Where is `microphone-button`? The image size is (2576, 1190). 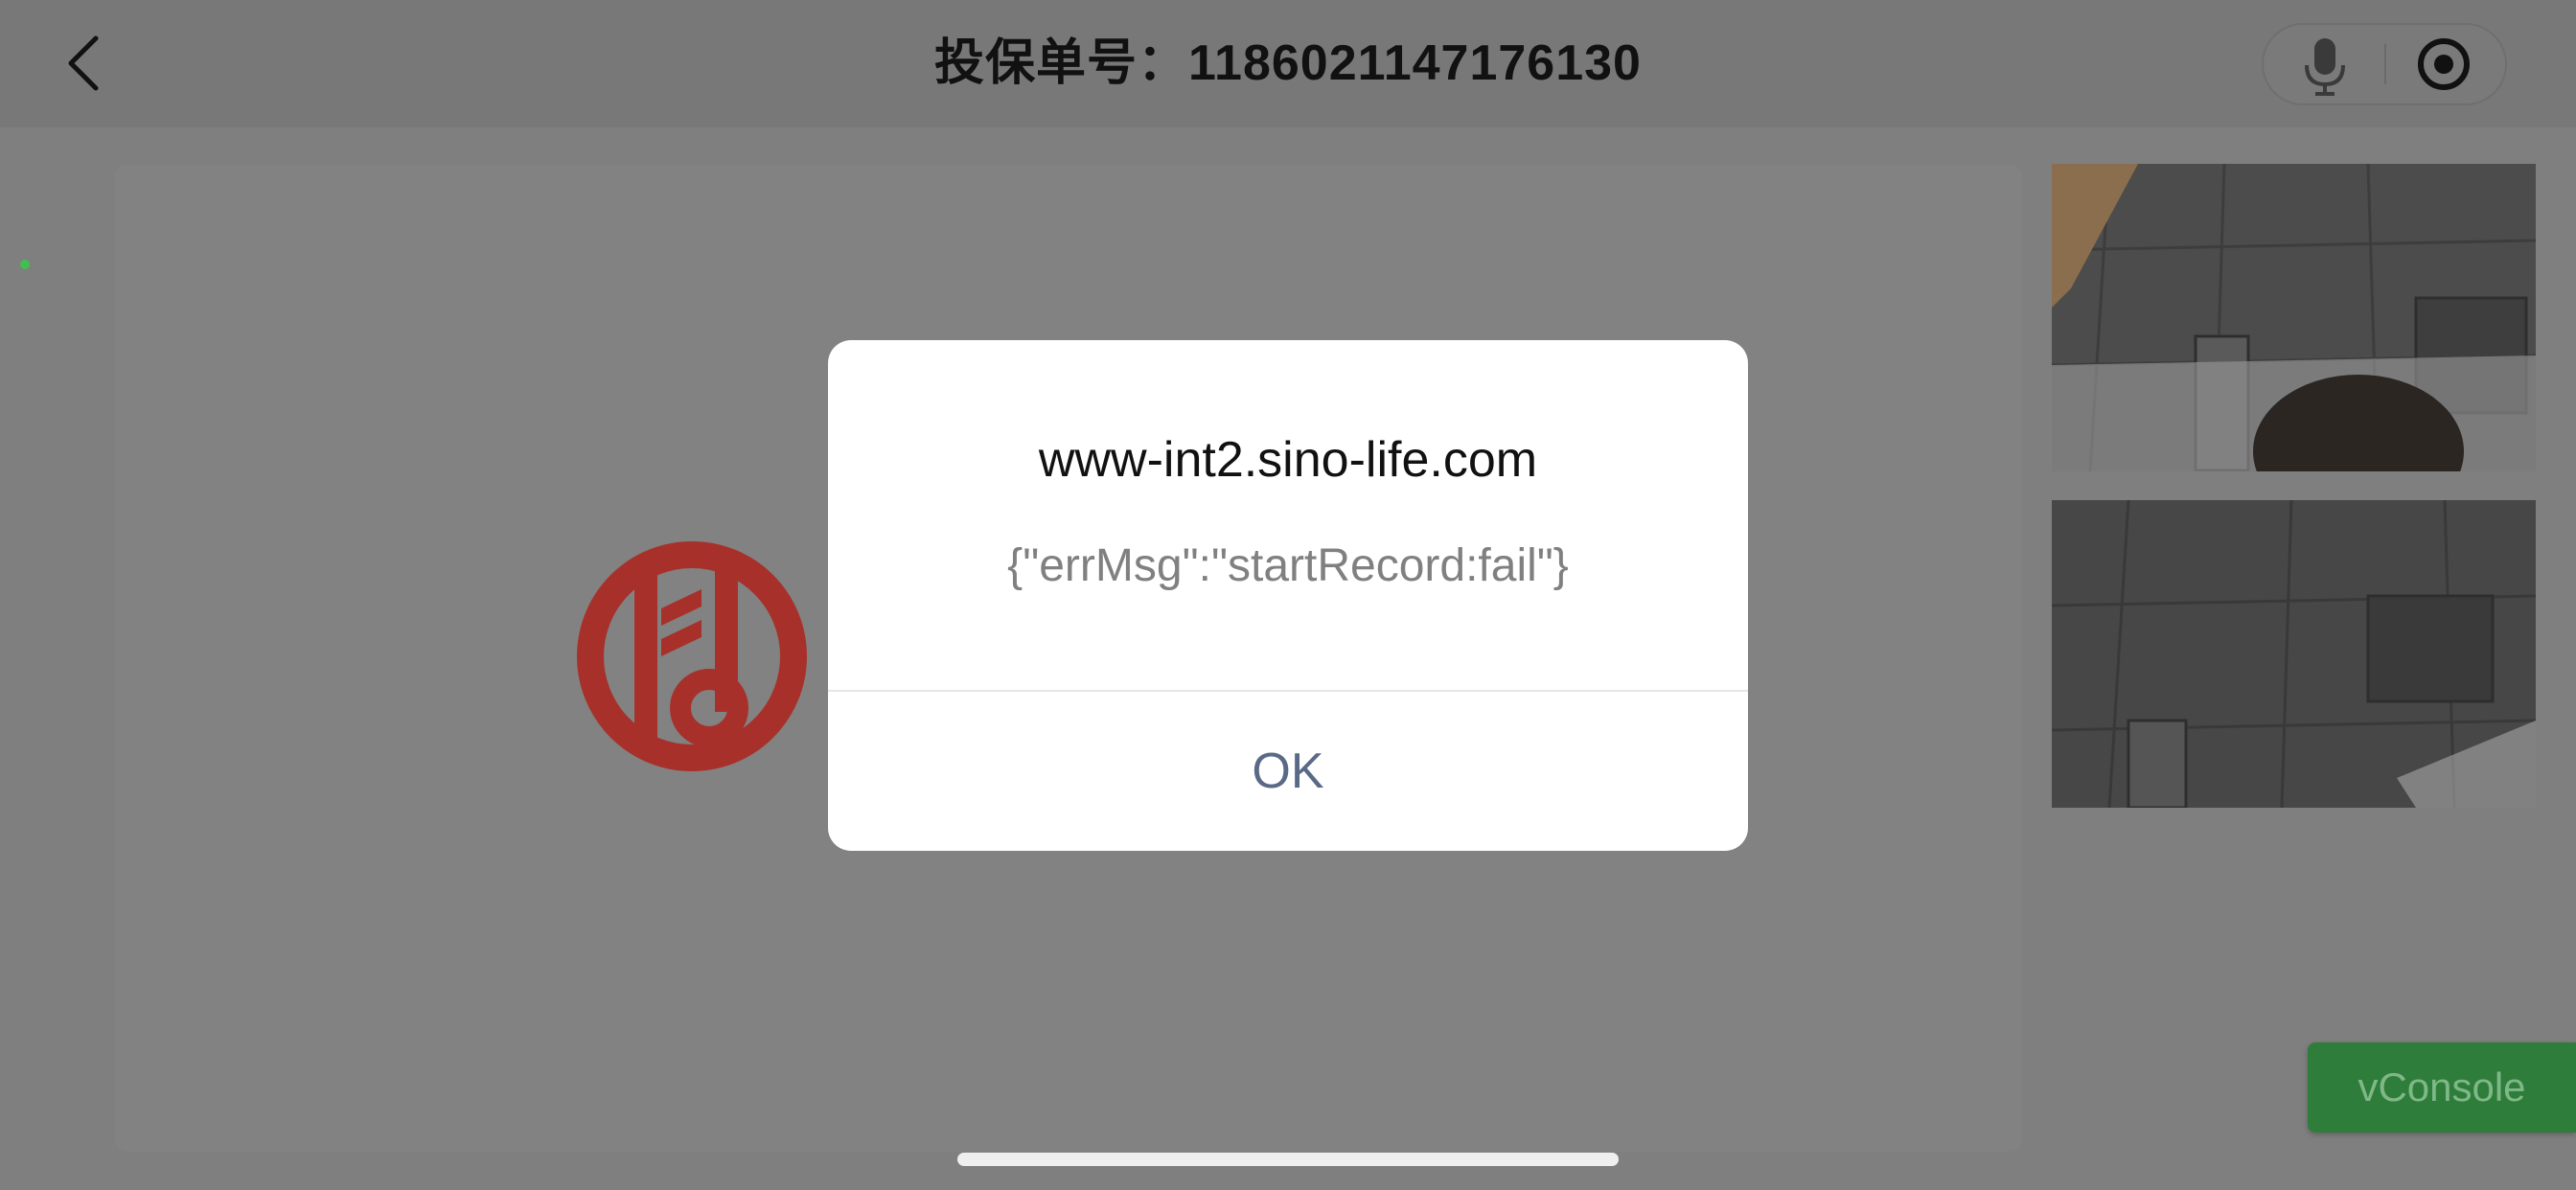
microphone-button is located at coordinates (2324, 64).